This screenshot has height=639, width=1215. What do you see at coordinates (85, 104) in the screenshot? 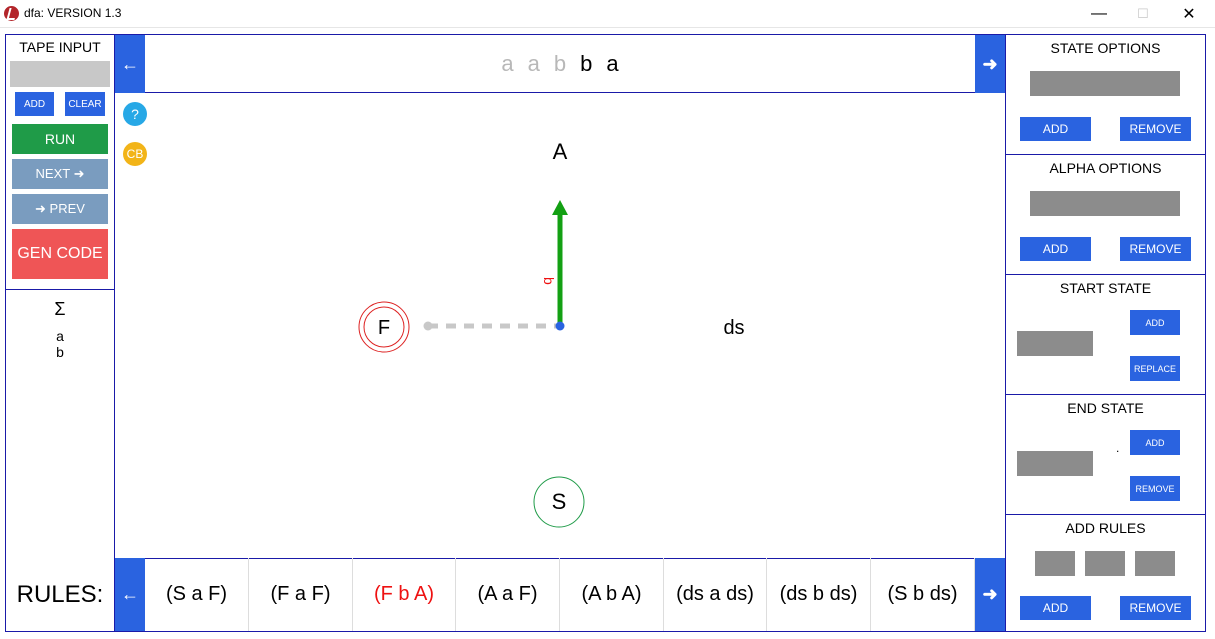
I see `tape-clear-button: CLEAR` at bounding box center [85, 104].